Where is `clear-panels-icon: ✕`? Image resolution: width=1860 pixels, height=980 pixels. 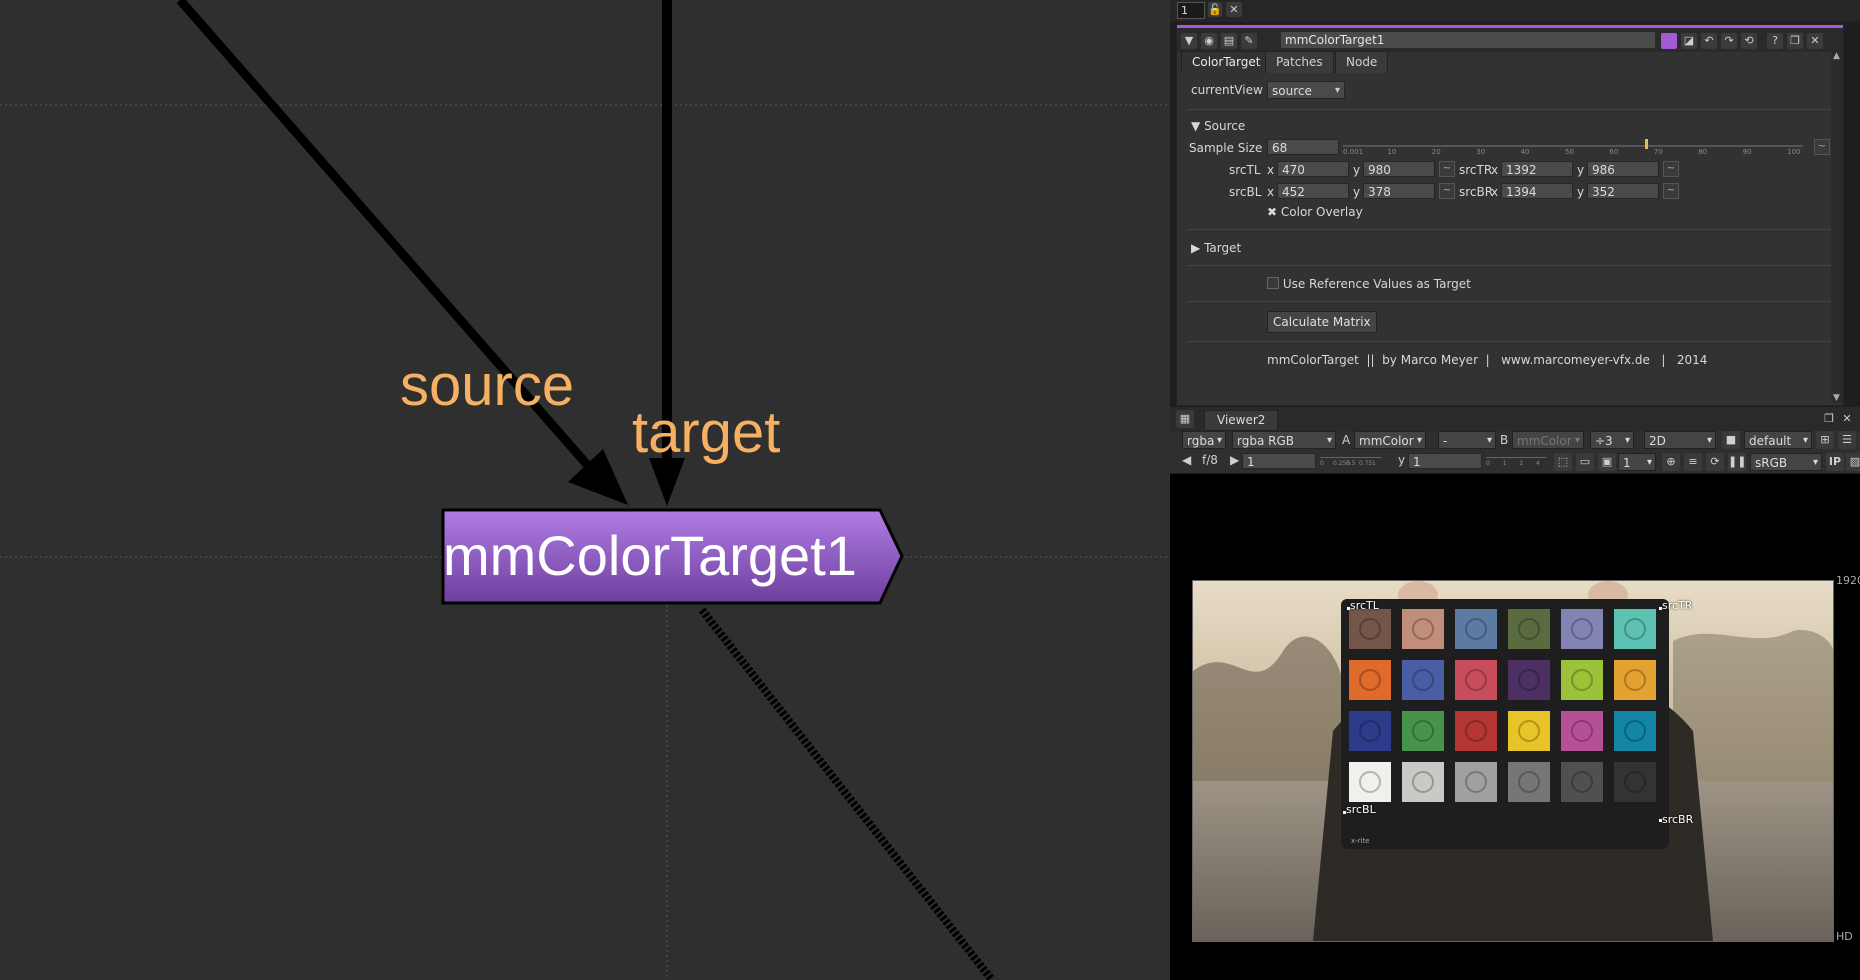 clear-panels-icon: ✕ is located at coordinates (1234, 9).